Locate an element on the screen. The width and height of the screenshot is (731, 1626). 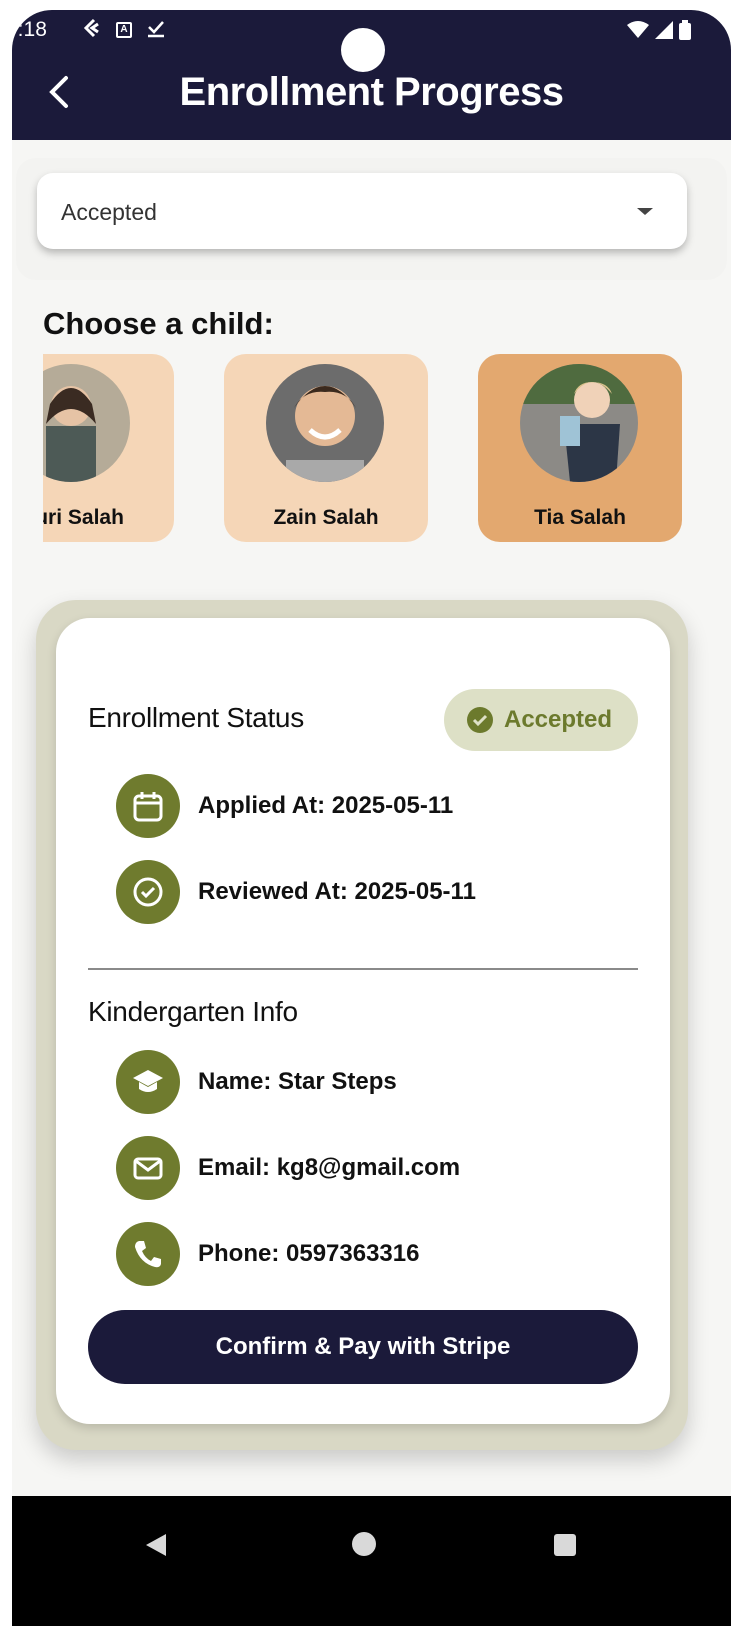
mail-icon is located at coordinates (148, 1168).